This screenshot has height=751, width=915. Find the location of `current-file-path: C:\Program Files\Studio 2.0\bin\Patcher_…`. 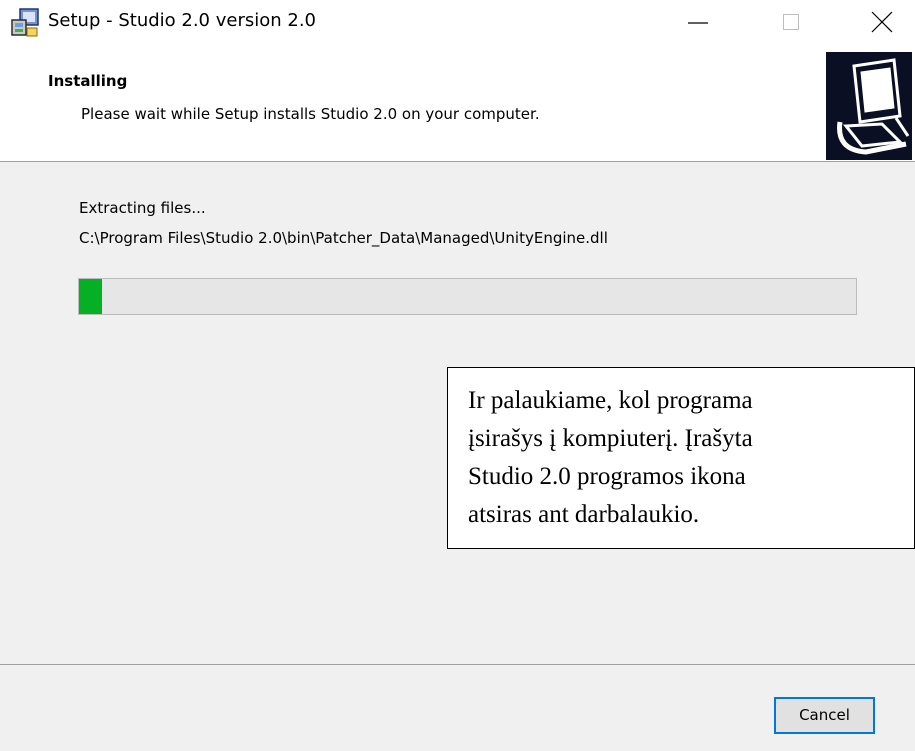

current-file-path: C:\Program Files\Studio 2.0\bin\Patcher_… is located at coordinates (343, 238).